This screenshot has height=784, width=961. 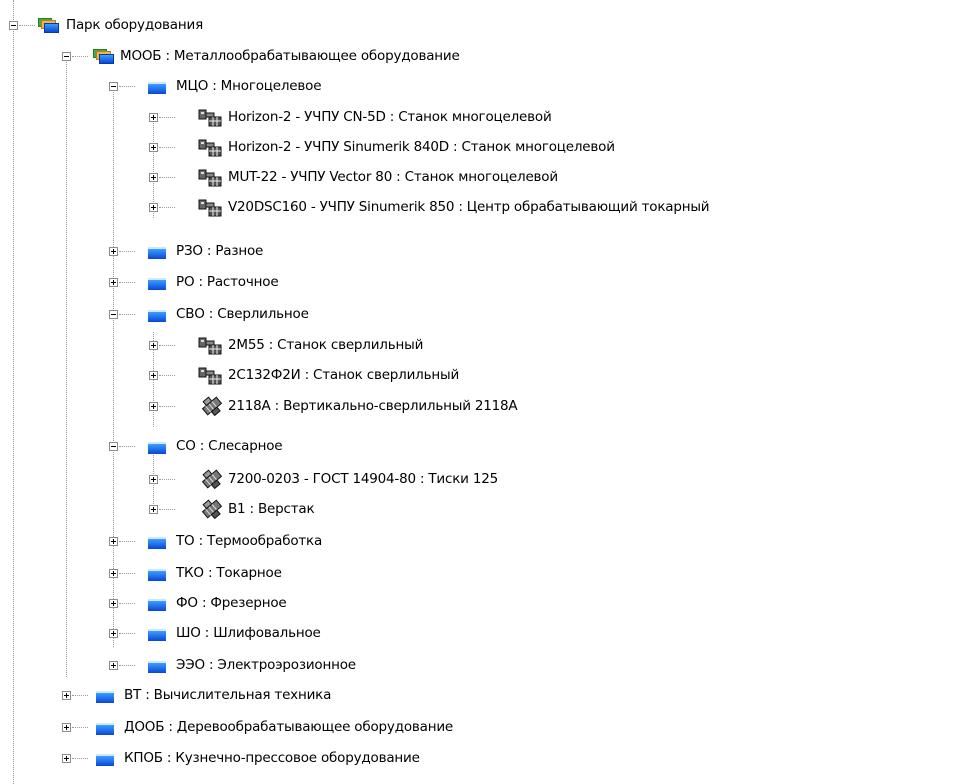 I want to click on tree-node-rzo: РЗО : Разное, so click(x=480, y=253).